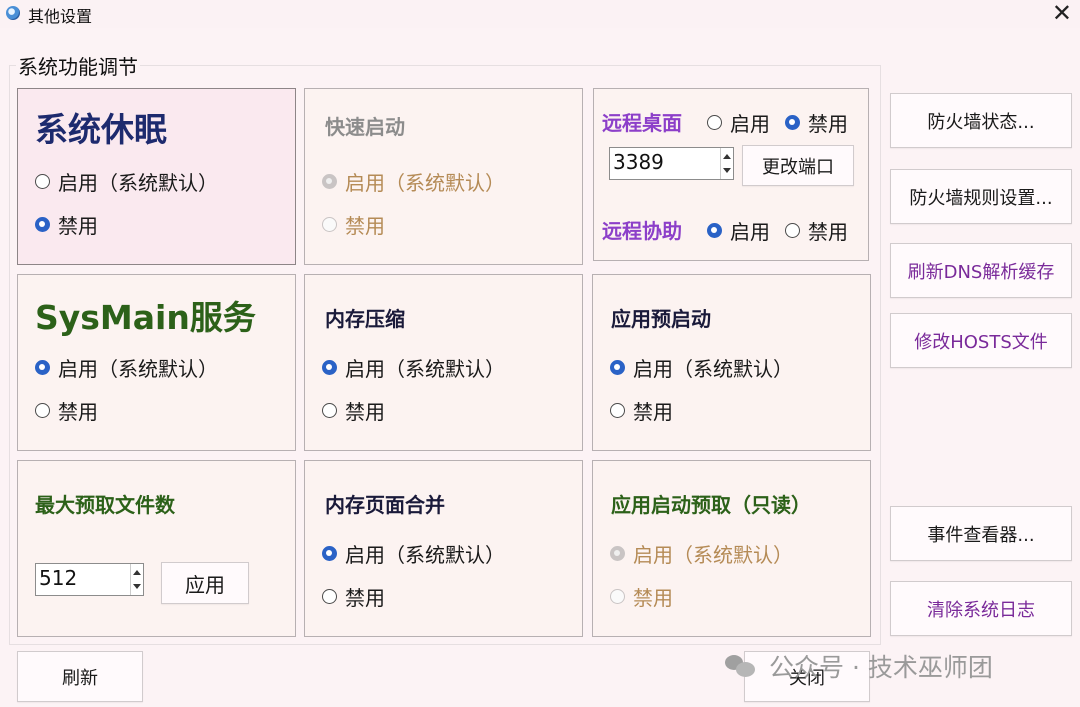 The image size is (1080, 707). I want to click on app-launch-prefetch-enable-radio: 启用（系统默认）, so click(701, 553).